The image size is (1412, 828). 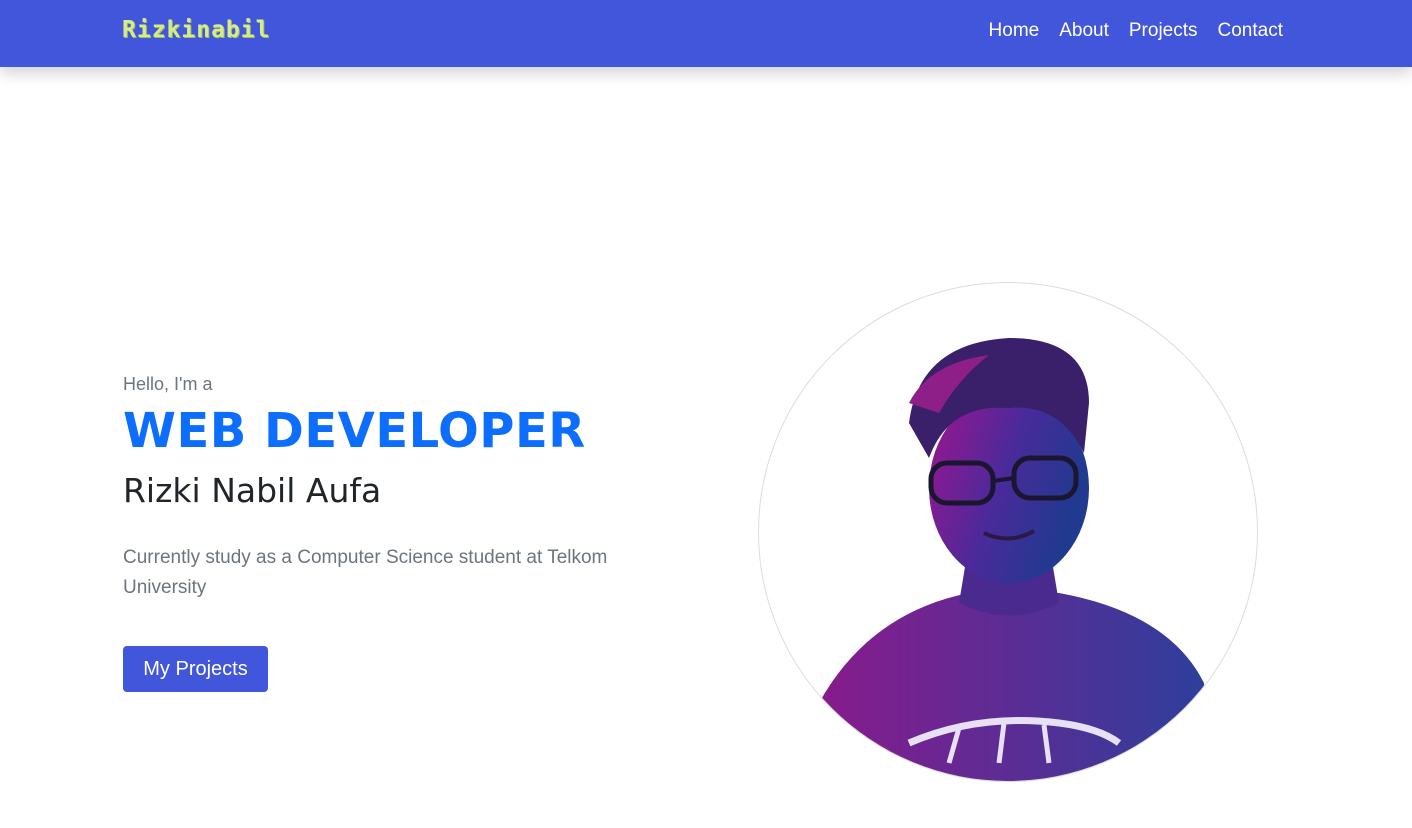 I want to click on brand-logo: Rizkinabil, so click(x=196, y=30).